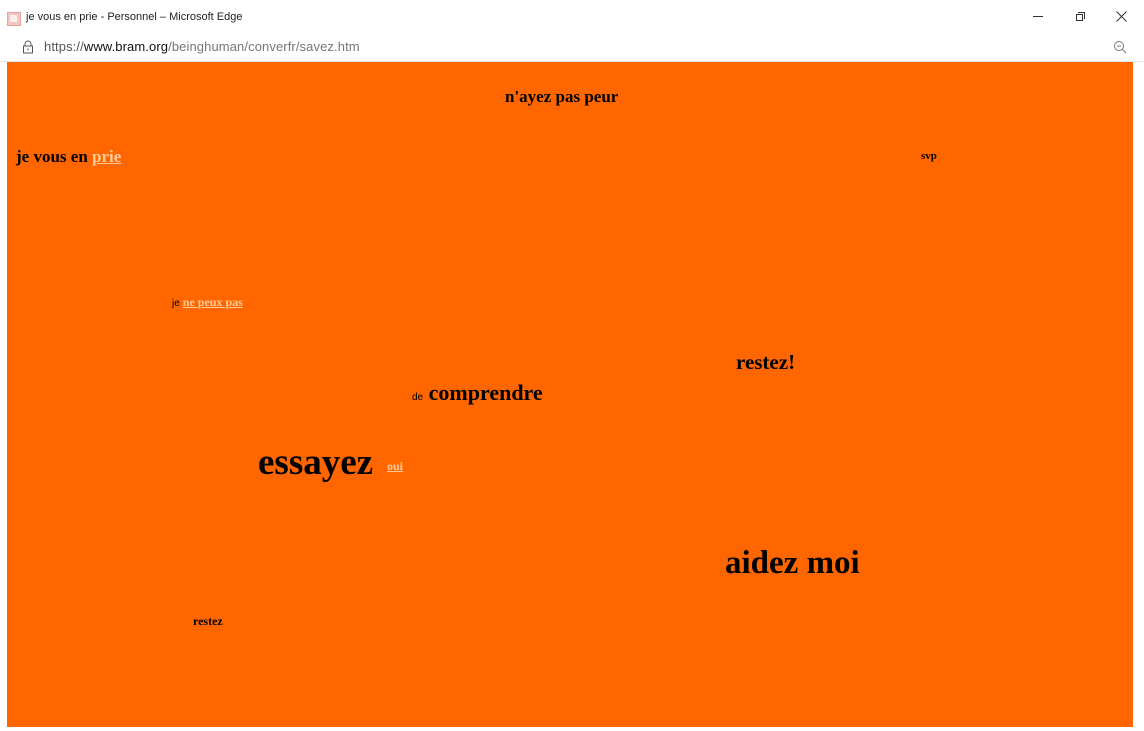 The height and width of the screenshot is (731, 1144). I want to click on text-je-vous-en-label: je vous en, so click(52, 156).